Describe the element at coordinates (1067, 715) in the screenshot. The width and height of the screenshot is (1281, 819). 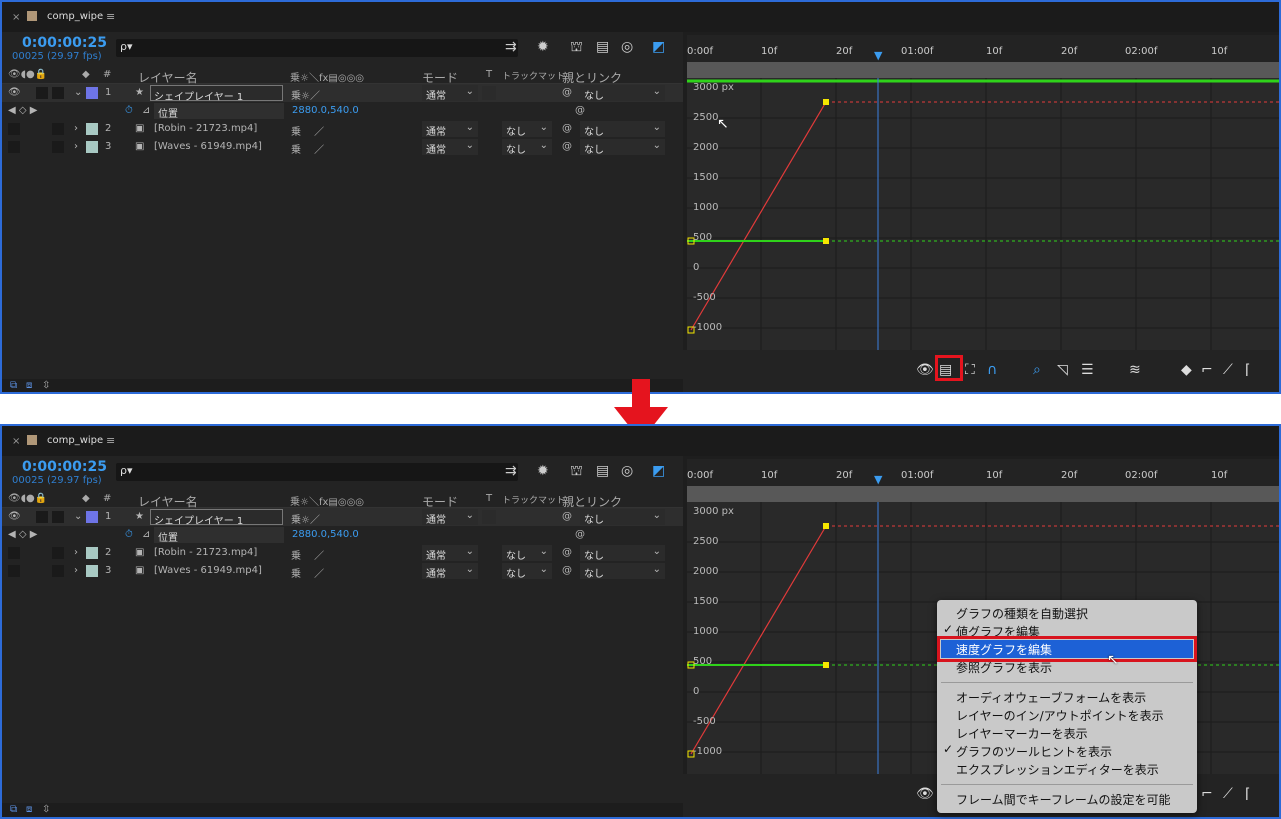
I see `menu-item-show-layer-in-out: レイヤーのイン/アウトポイントを表示` at that location.